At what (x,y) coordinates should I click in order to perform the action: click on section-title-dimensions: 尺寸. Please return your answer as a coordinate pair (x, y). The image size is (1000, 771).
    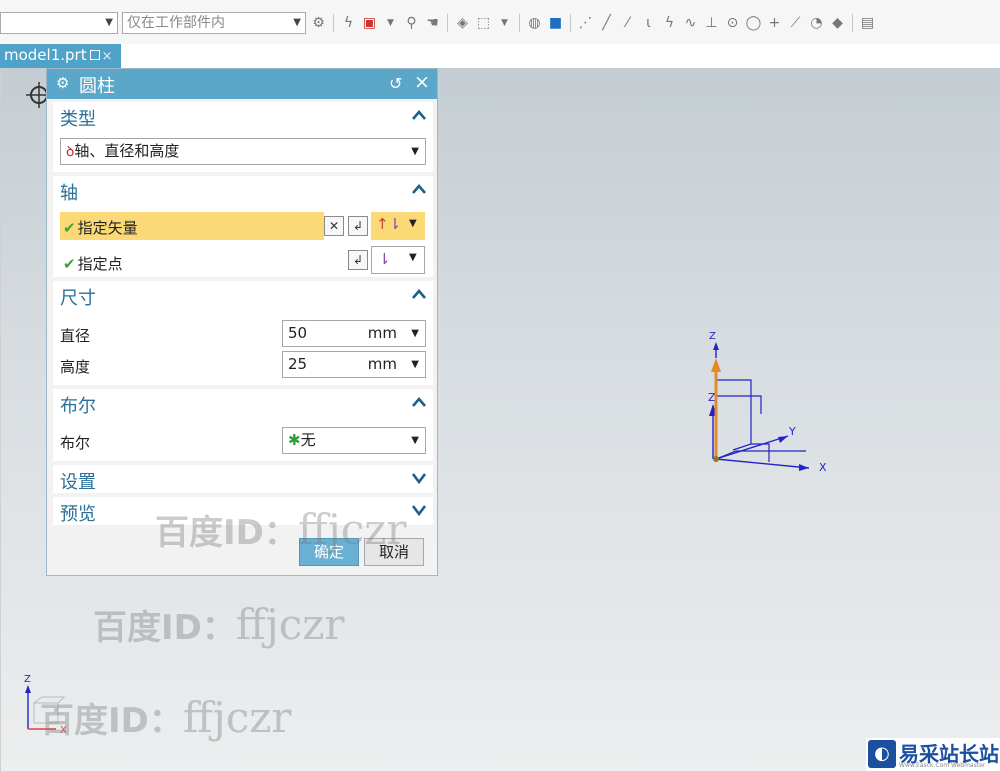
    Looking at the image, I should click on (78, 298).